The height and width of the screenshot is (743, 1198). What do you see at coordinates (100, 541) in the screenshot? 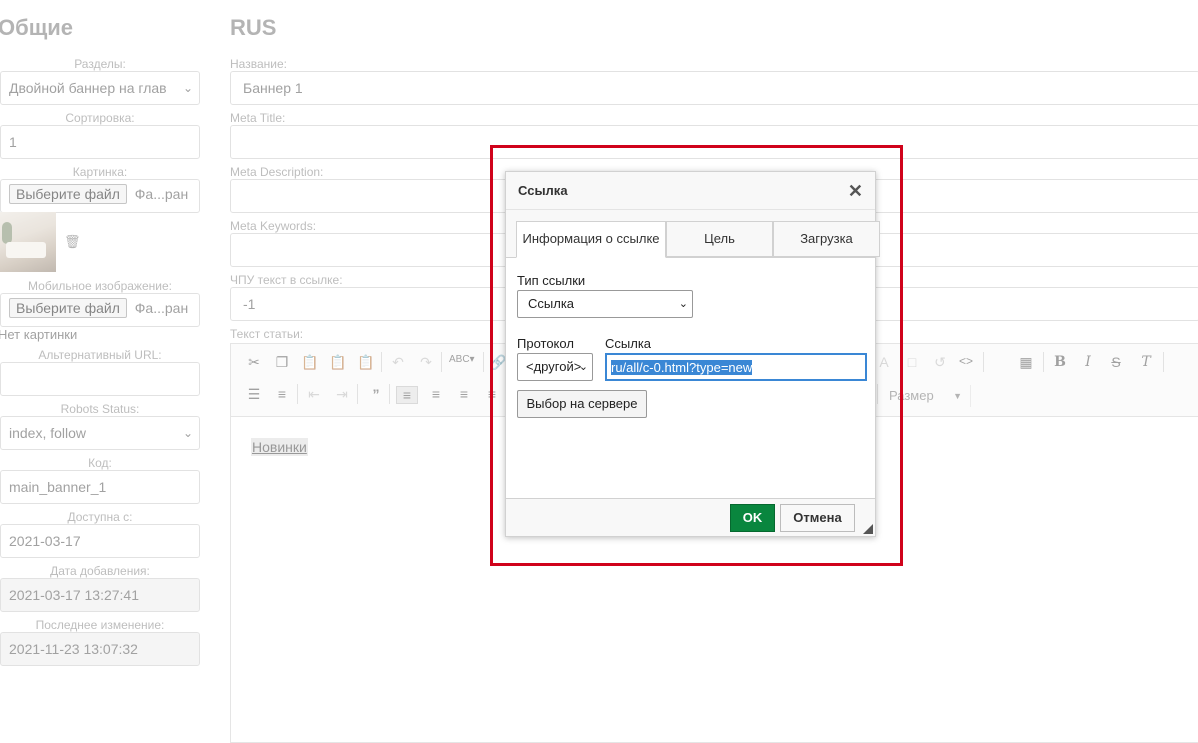
I see `available-input: 2021-03-17` at bounding box center [100, 541].